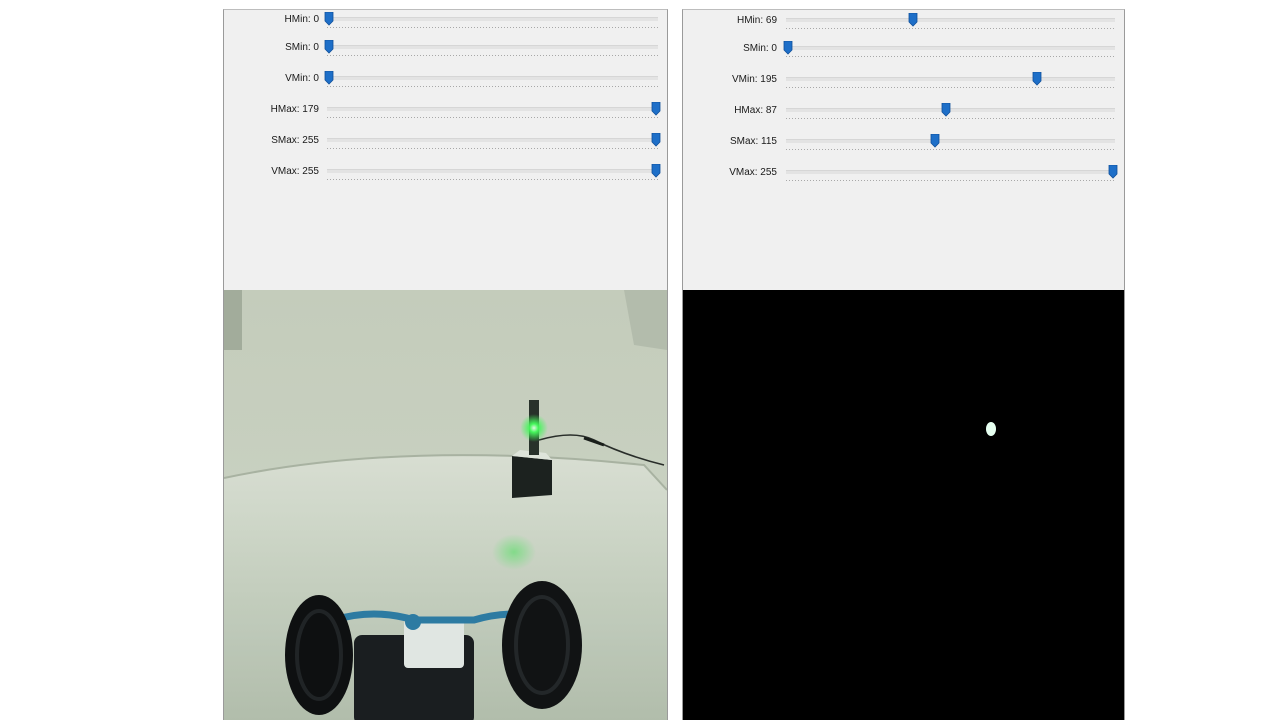 This screenshot has height=720, width=1280. What do you see at coordinates (903, 25) in the screenshot?
I see `trackbar-row-hmin: HMin: 69` at bounding box center [903, 25].